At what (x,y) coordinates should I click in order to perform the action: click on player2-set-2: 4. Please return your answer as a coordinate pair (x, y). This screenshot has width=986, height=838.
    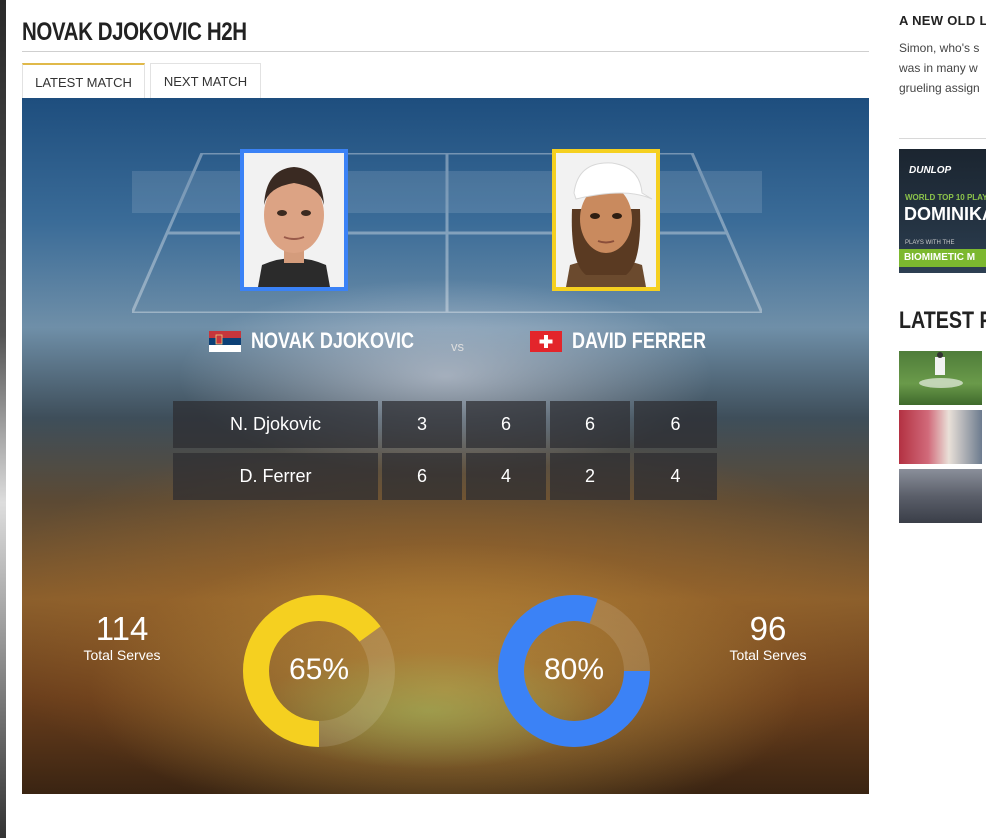
    Looking at the image, I should click on (506, 476).